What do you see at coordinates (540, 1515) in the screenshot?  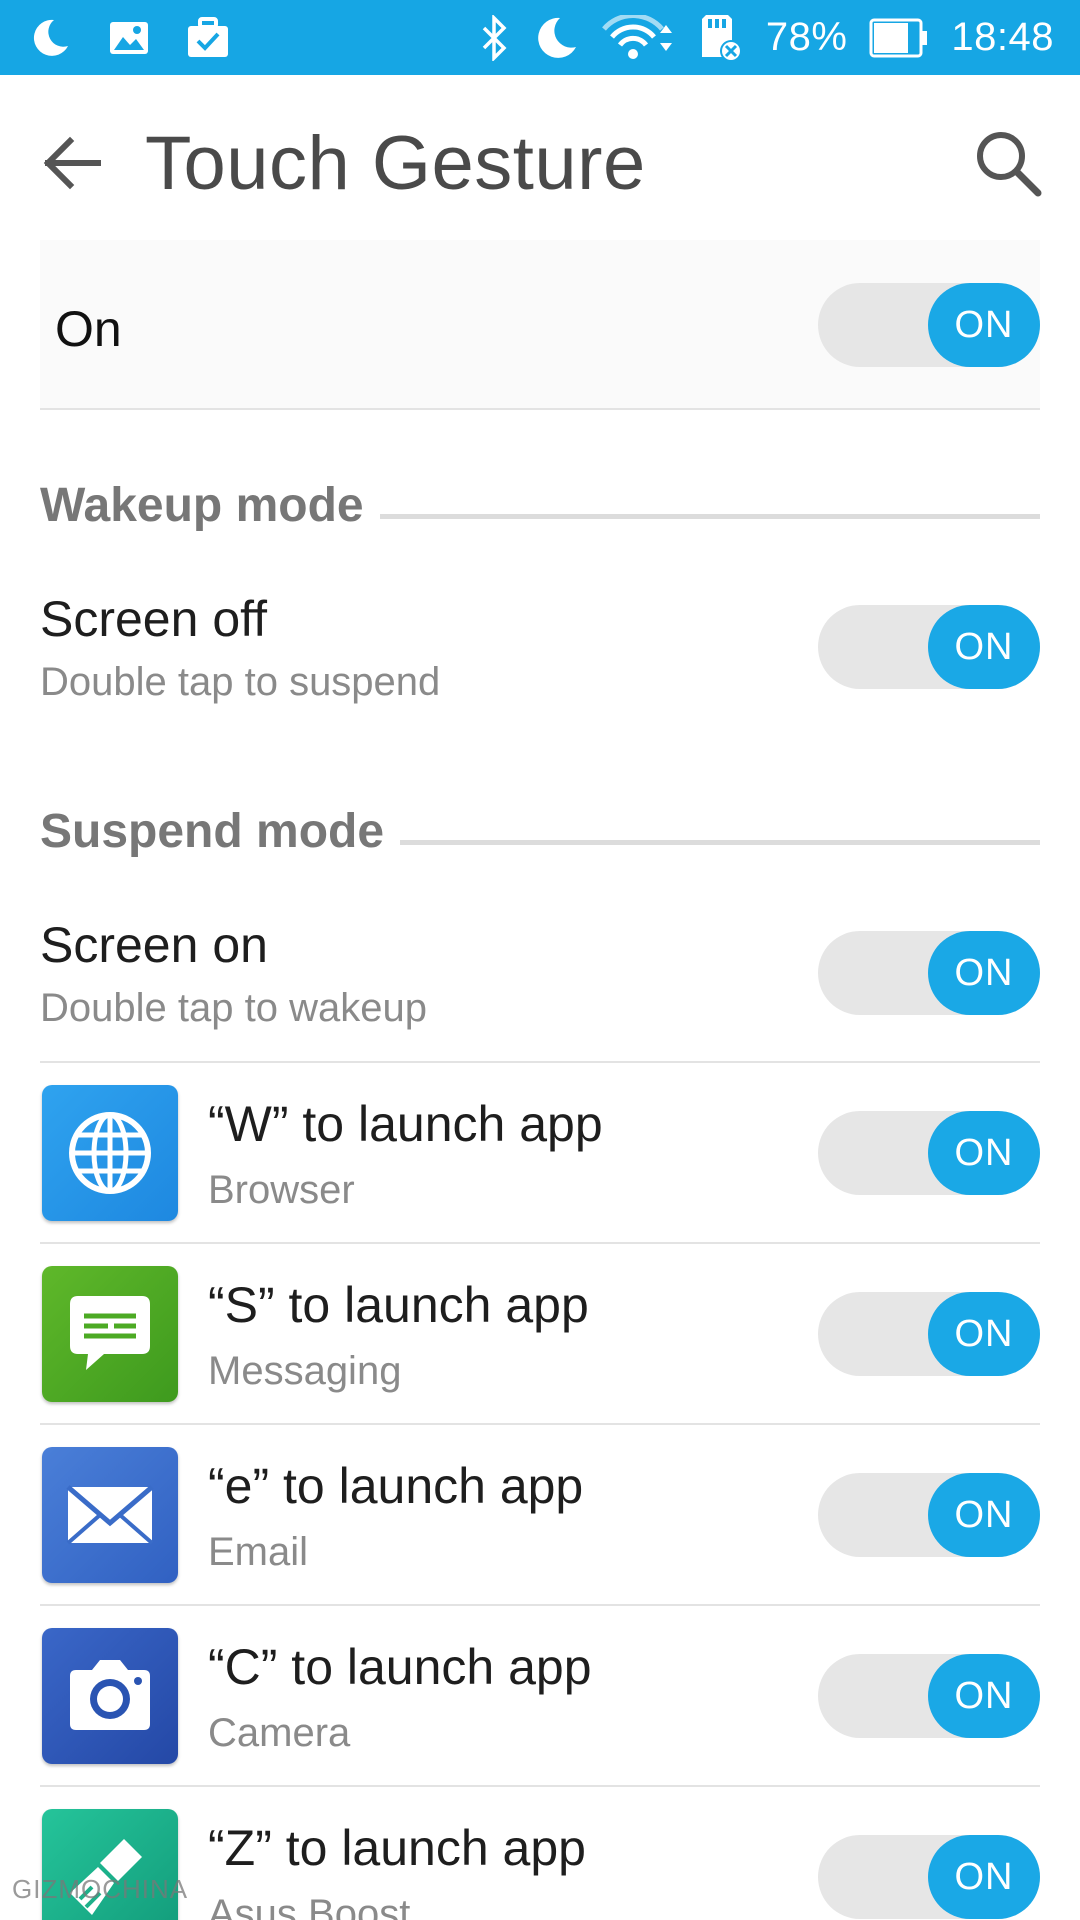 I see `gesture-row-e: “e” to launch app Email ON` at bounding box center [540, 1515].